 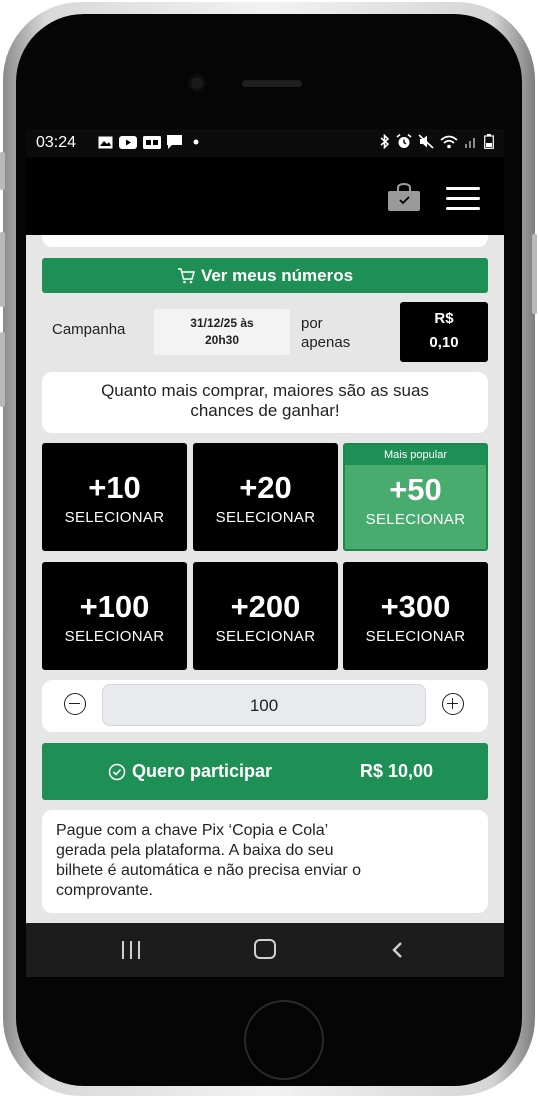 I want to click on hamburger-menu-icon, so click(x=463, y=199).